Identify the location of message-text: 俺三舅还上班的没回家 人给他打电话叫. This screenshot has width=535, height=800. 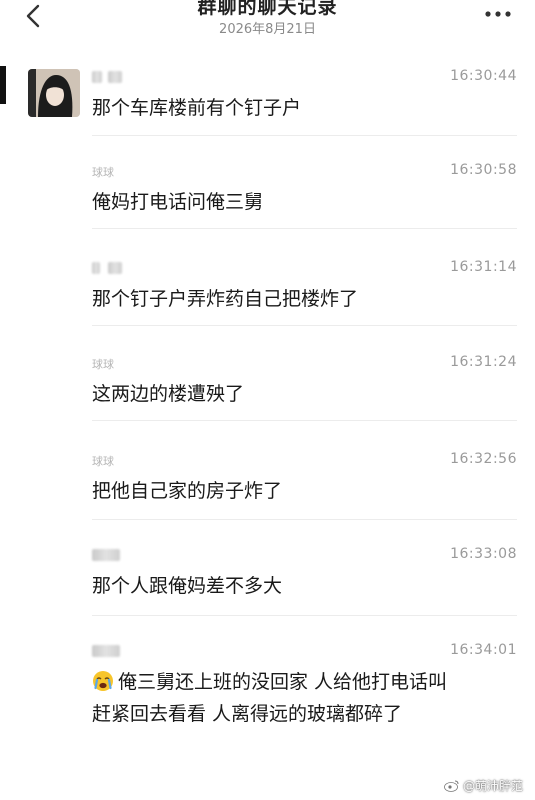
(269, 682).